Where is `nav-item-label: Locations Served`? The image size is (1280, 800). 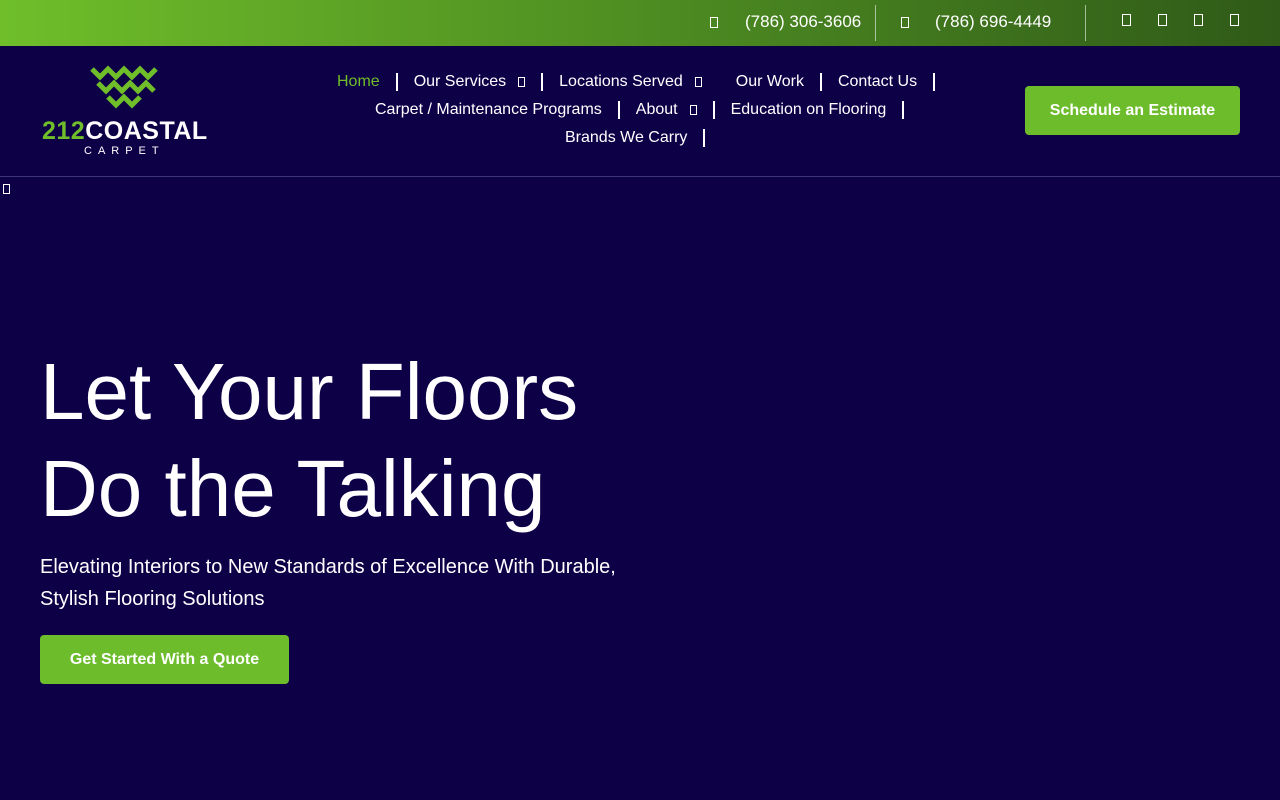
nav-item-label: Locations Served is located at coordinates (621, 81).